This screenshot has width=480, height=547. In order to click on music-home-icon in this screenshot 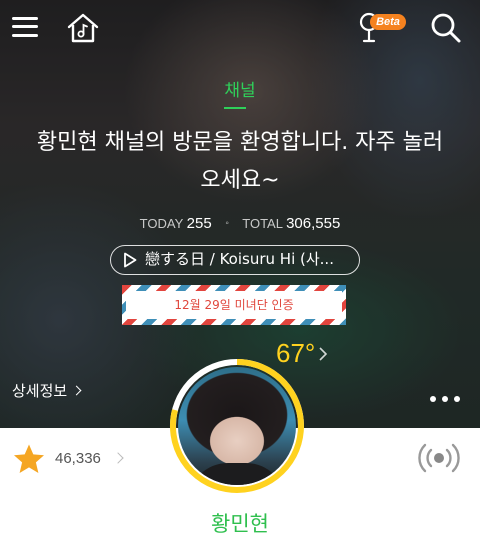, I will do `click(83, 28)`.